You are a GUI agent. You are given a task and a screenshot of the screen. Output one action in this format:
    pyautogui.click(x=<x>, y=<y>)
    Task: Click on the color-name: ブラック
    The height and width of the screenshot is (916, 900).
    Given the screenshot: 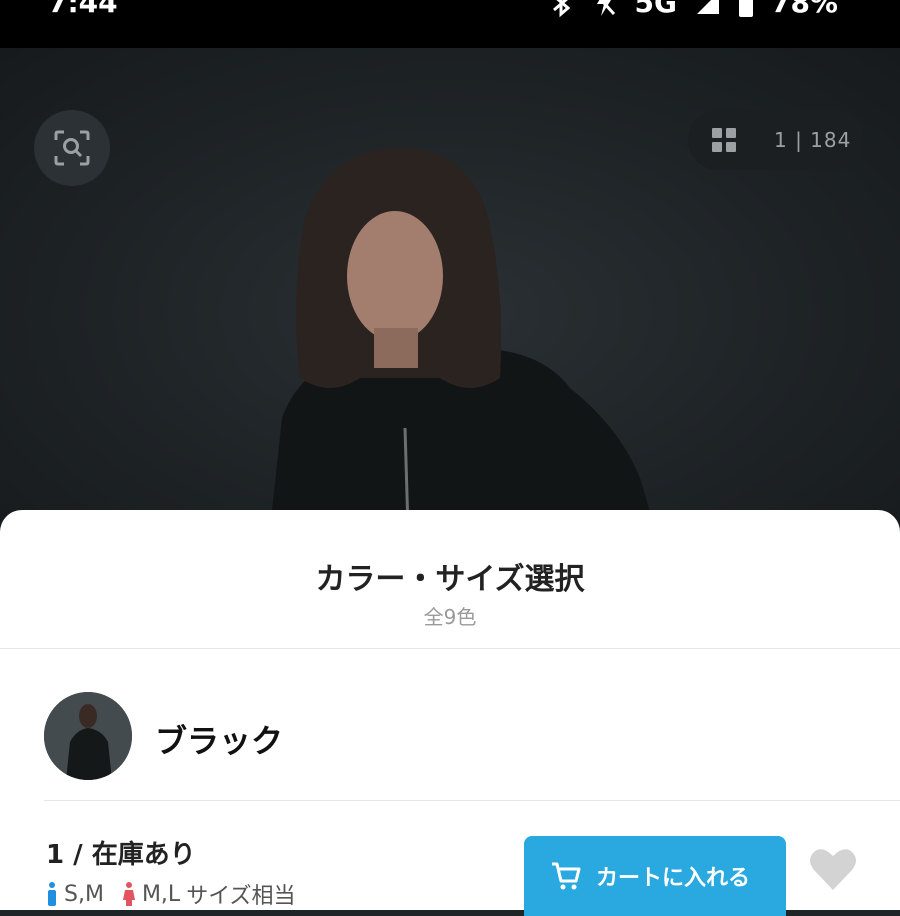 What is the action you would take?
    pyautogui.click(x=219, y=741)
    